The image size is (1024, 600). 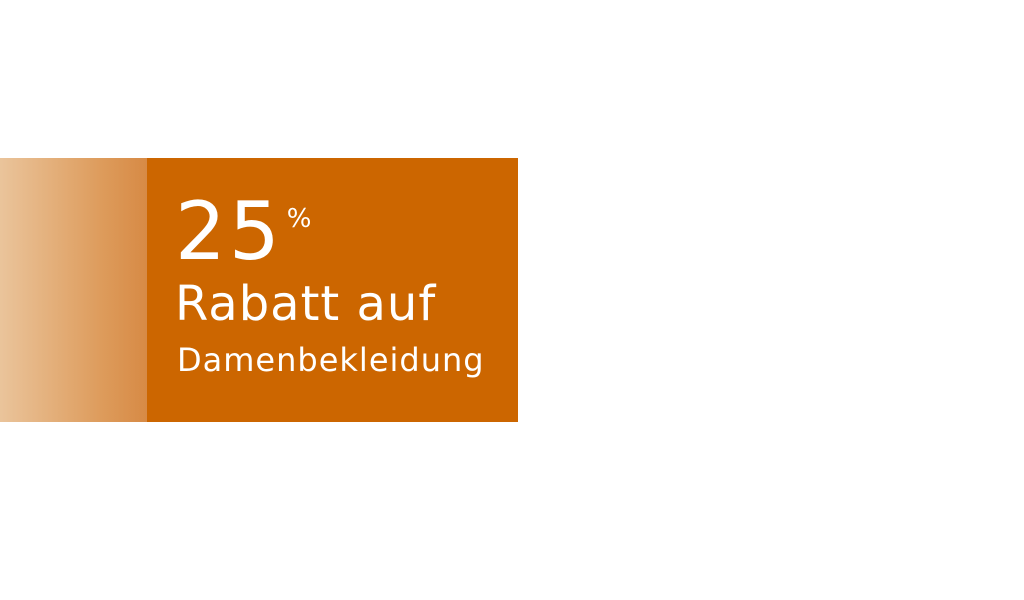 What do you see at coordinates (299, 219) in the screenshot?
I see `percent-sign: %` at bounding box center [299, 219].